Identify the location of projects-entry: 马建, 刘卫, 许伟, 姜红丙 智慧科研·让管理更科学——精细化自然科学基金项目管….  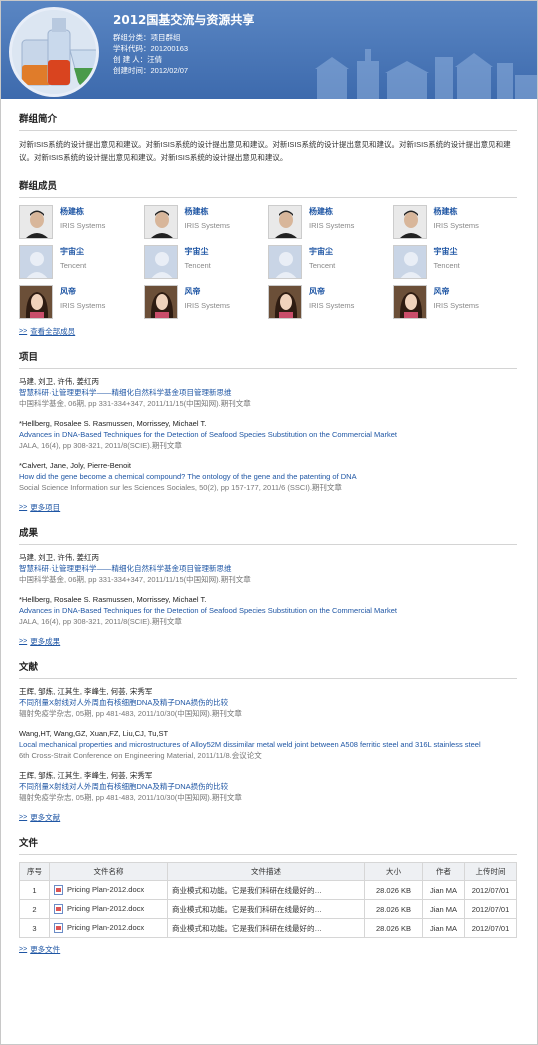
(268, 392).